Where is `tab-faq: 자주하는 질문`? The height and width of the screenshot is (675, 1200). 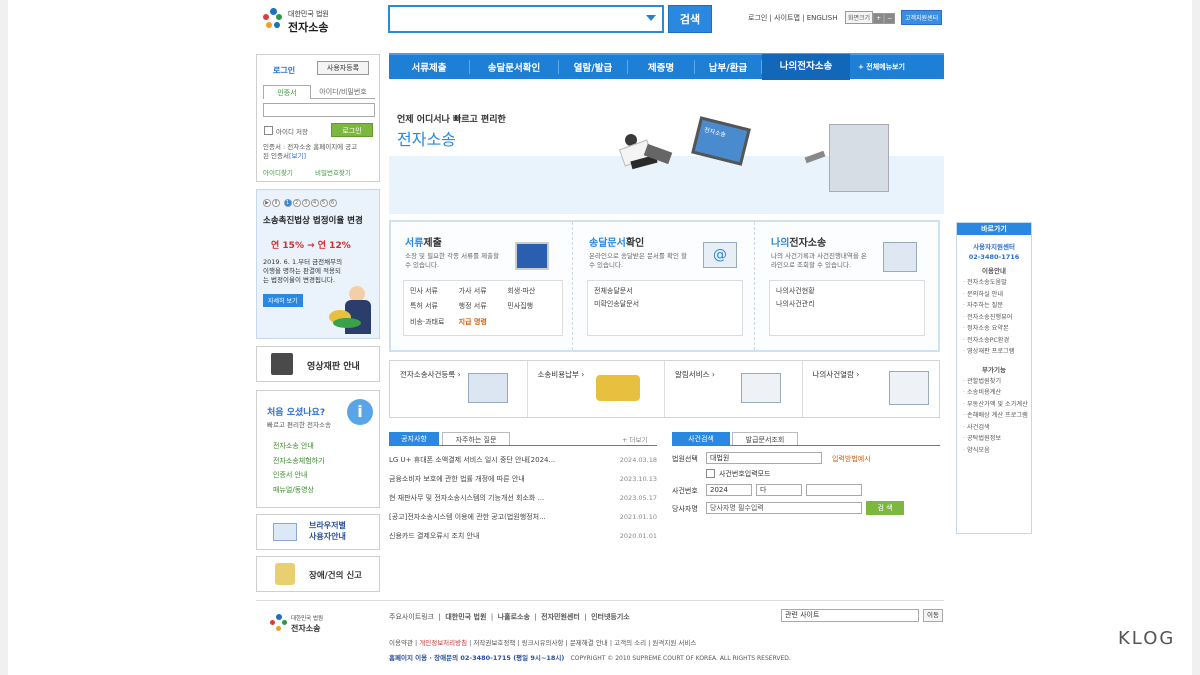 tab-faq: 자주하는 질문 is located at coordinates (476, 439).